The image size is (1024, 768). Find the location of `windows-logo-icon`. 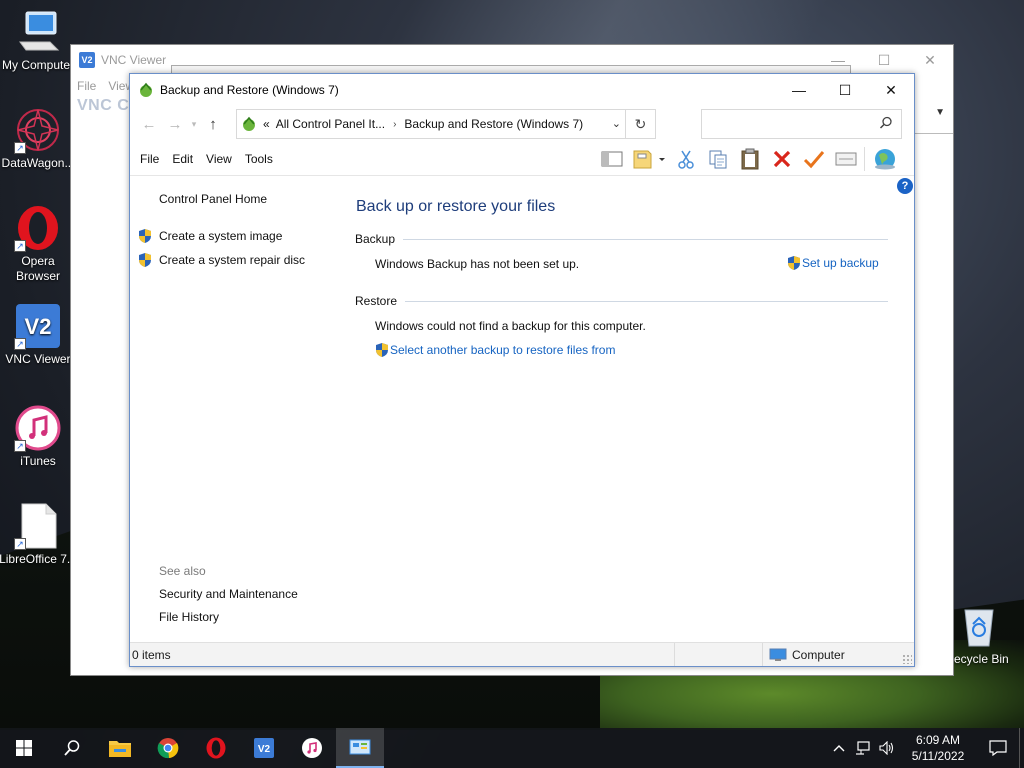

windows-logo-icon is located at coordinates (24, 748).